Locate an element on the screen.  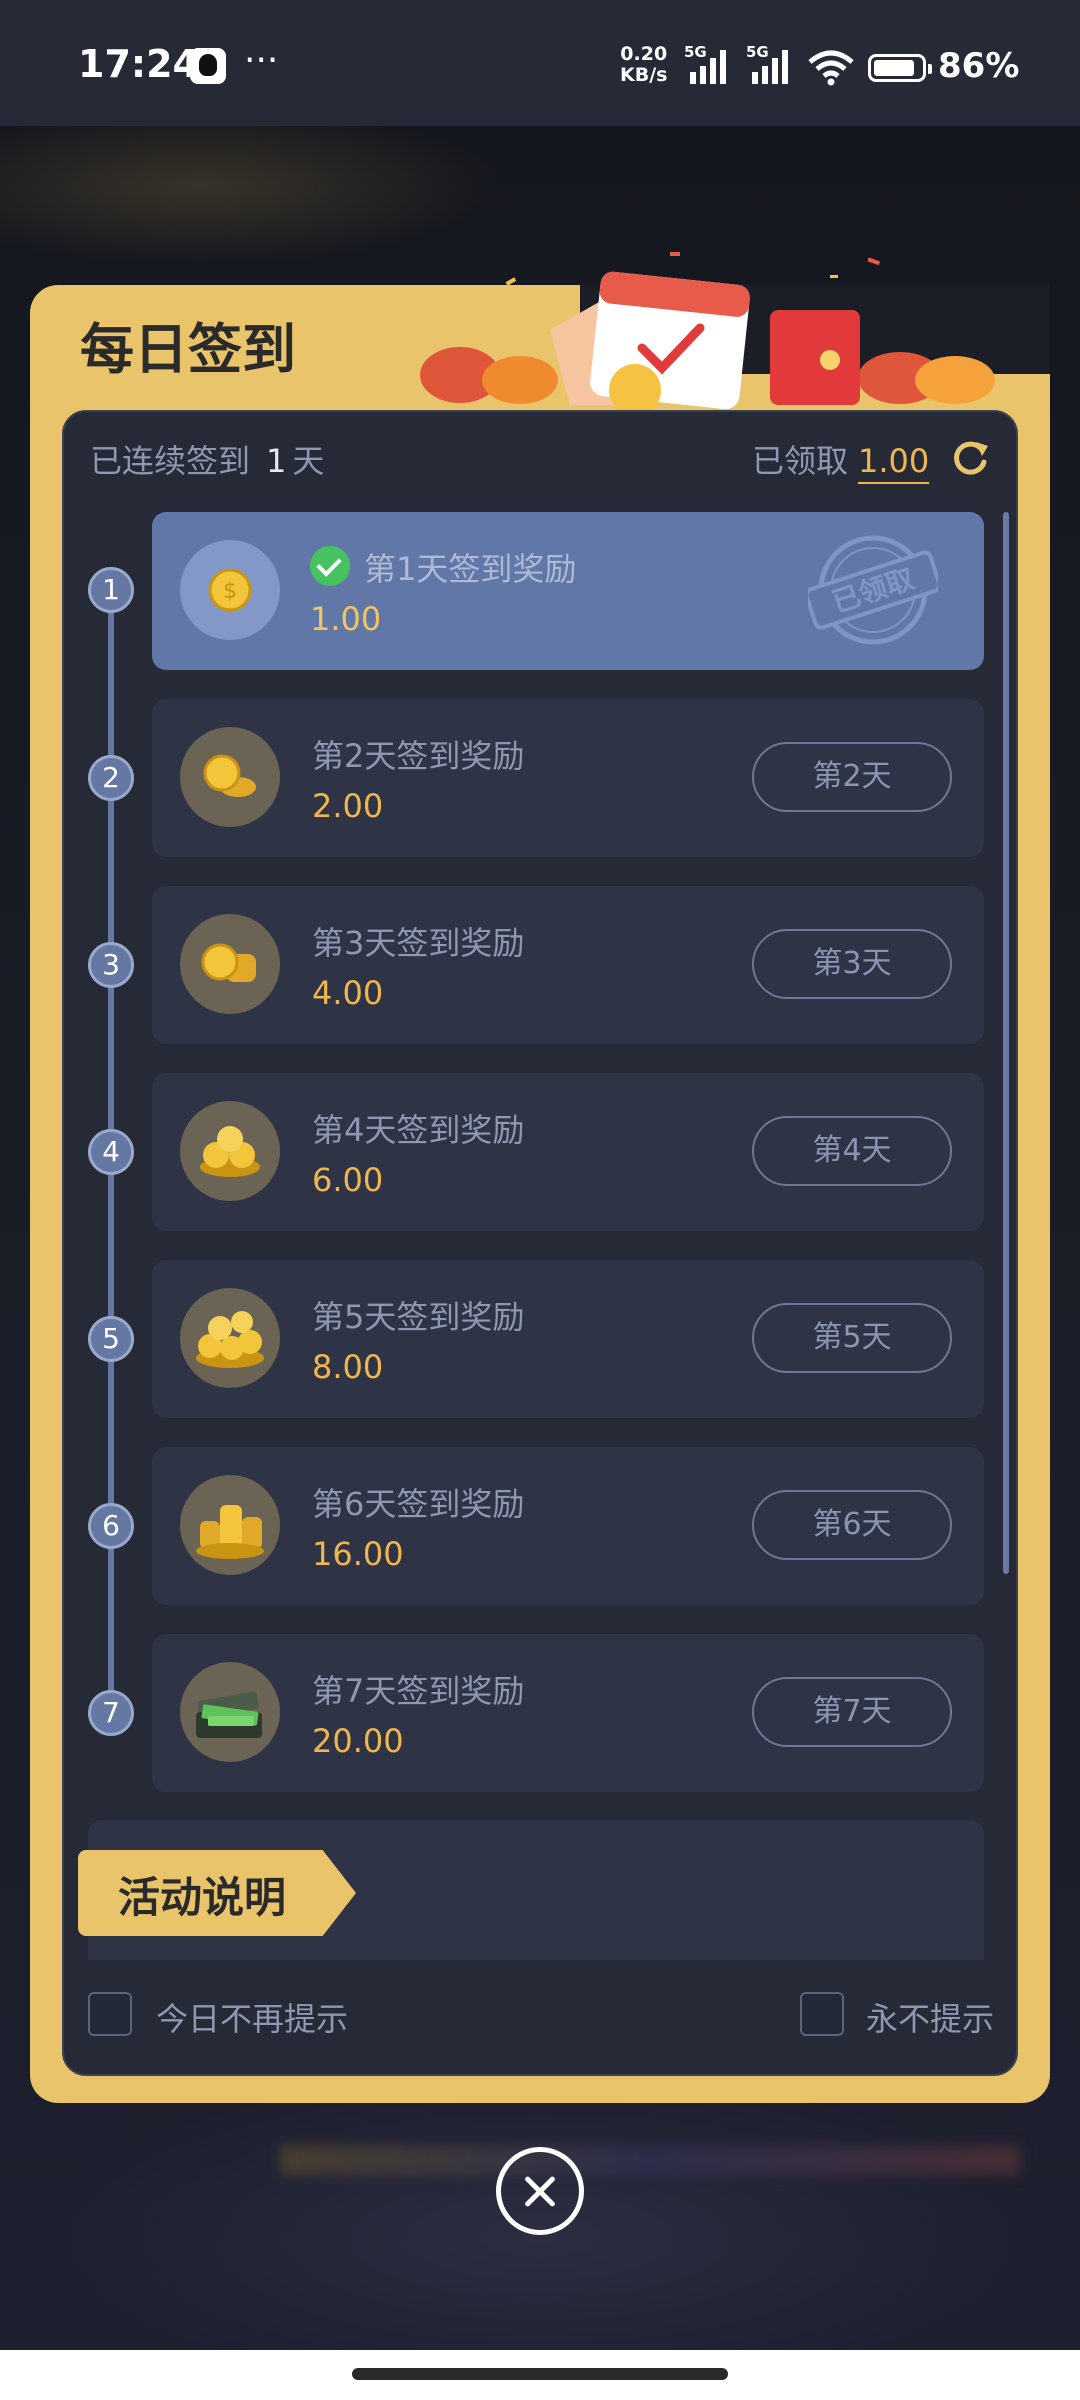
clock: 17:24 is located at coordinates (138, 64).